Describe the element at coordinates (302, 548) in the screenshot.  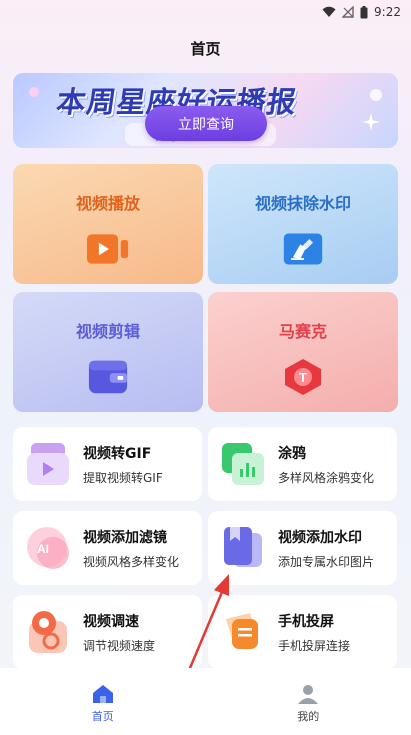
I see `tool-card-video-watermark: 视频添加水印 添加专属水印图片` at that location.